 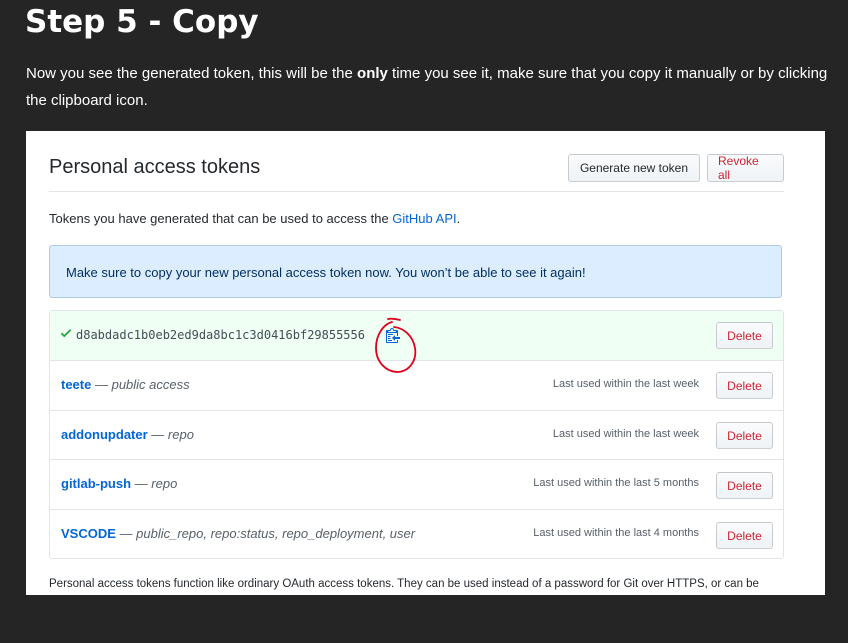 I want to click on token-scopes: public access, so click(x=150, y=384).